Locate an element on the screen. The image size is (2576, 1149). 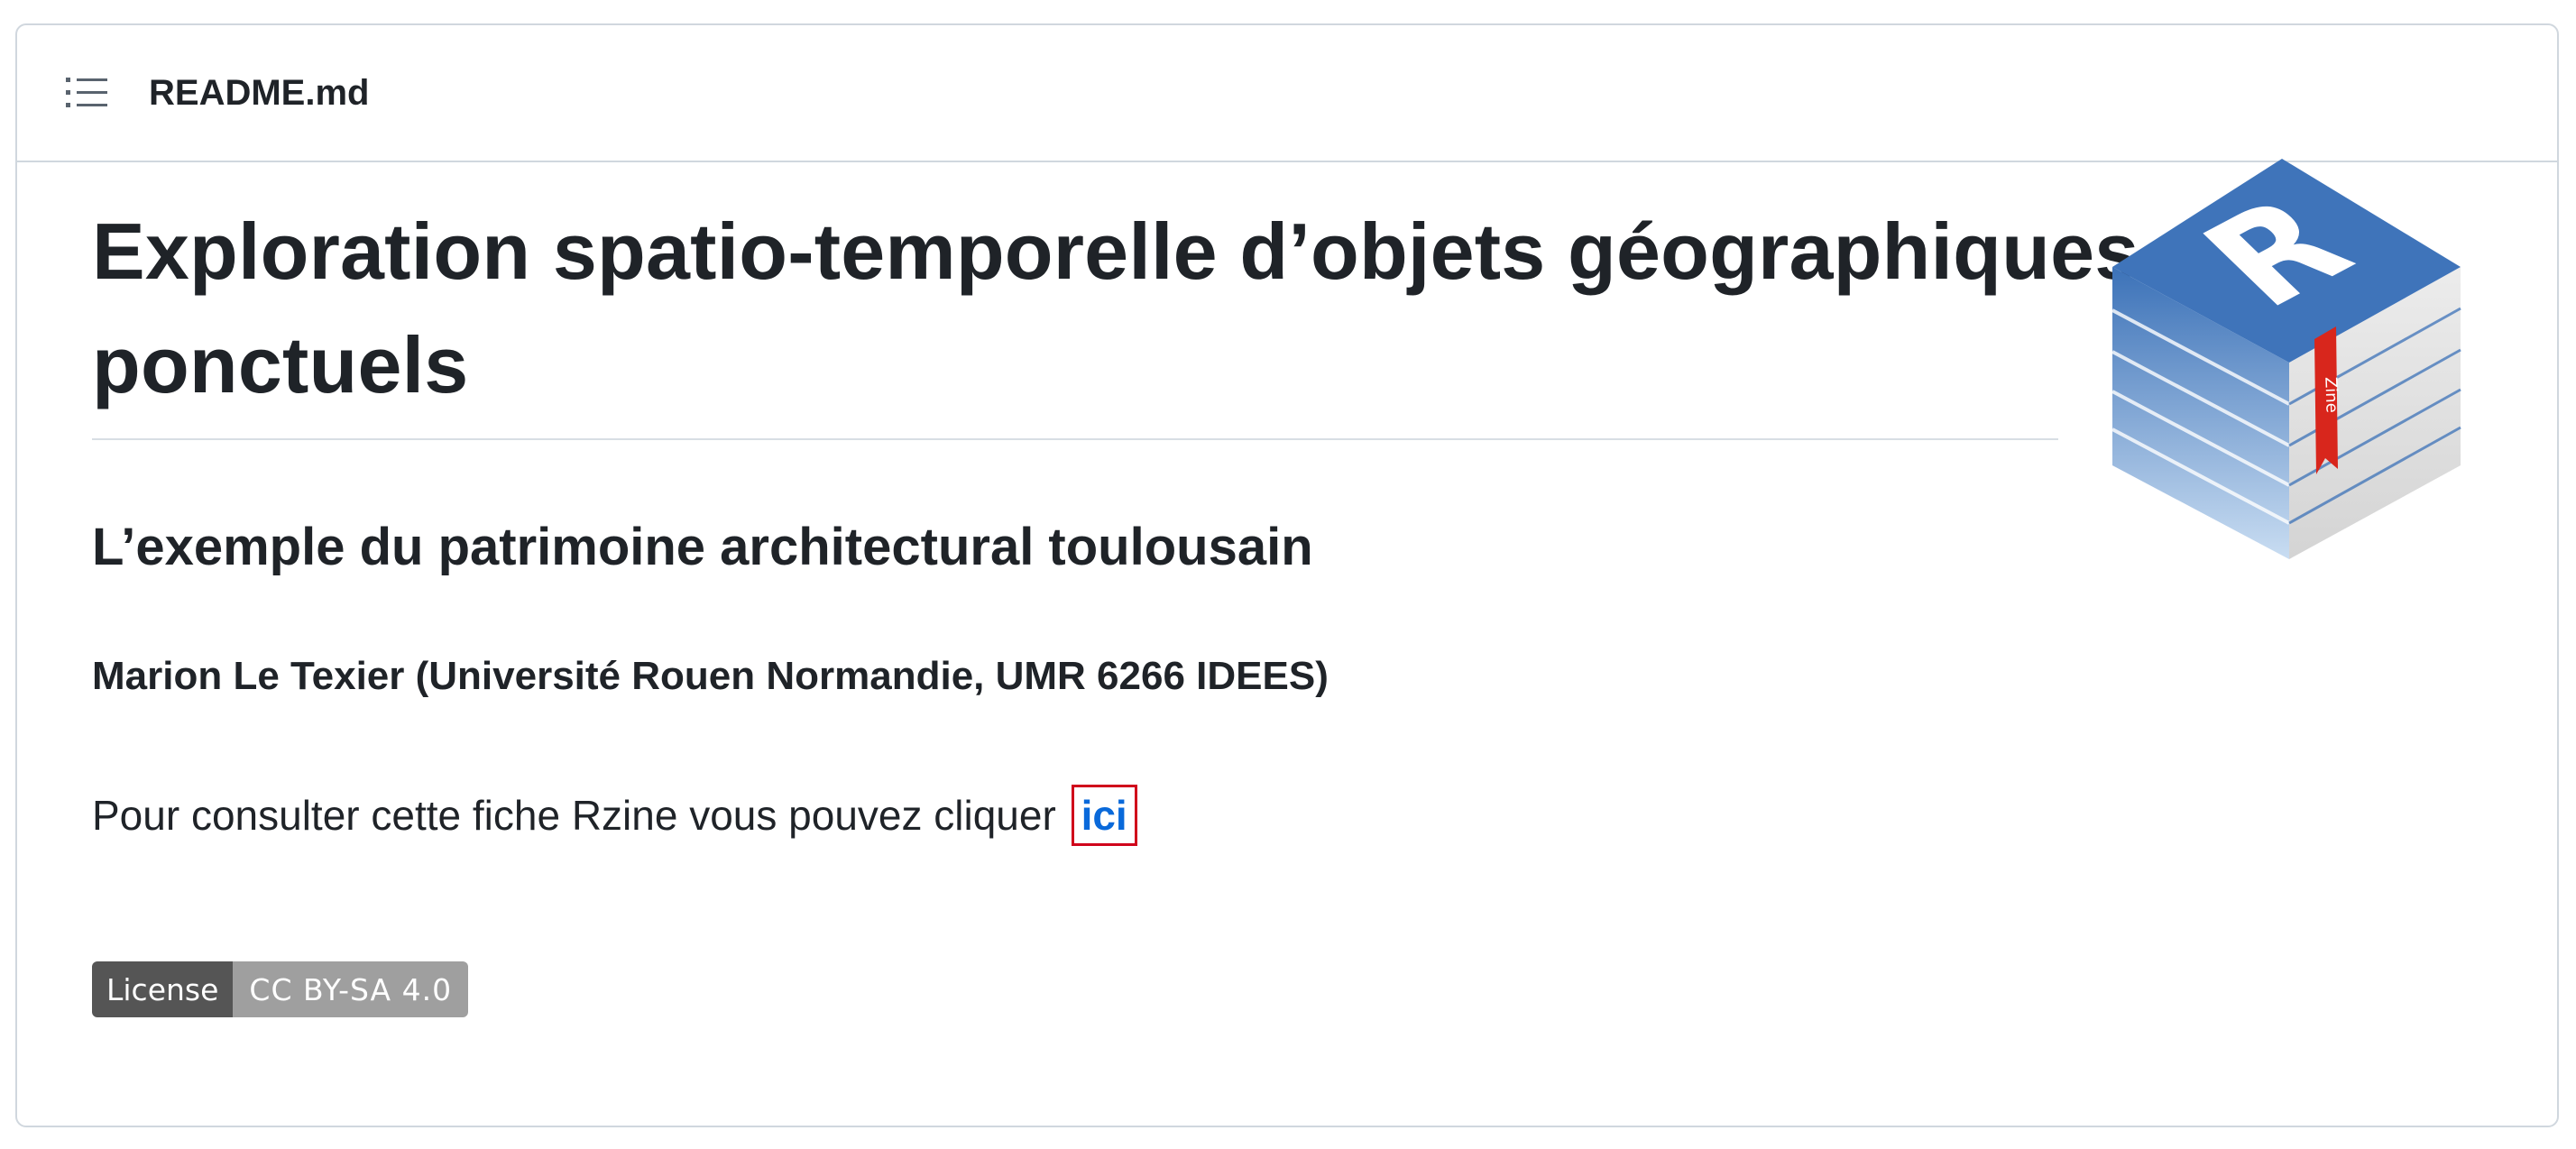
license-badge-label: License is located at coordinates (163, 989).